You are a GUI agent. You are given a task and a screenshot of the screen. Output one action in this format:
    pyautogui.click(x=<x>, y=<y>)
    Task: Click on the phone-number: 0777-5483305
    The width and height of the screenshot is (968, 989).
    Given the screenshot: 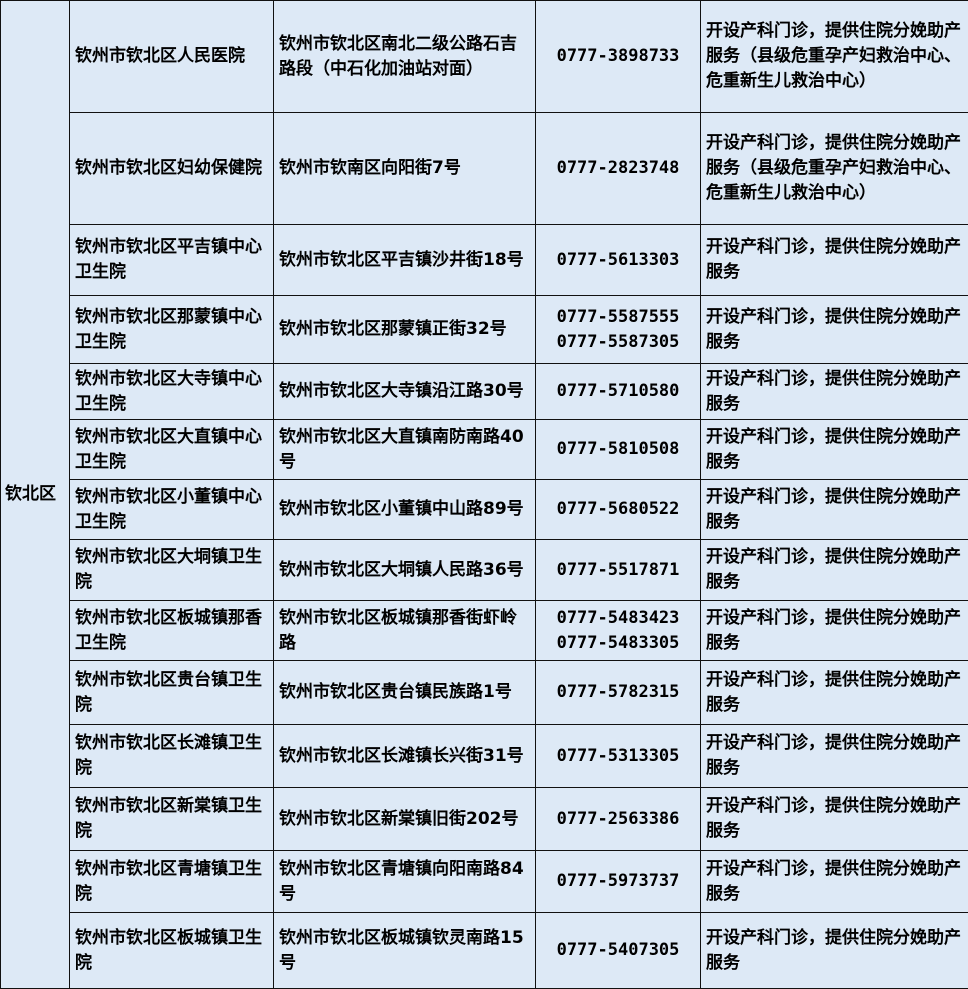 What is the action you would take?
    pyautogui.click(x=618, y=643)
    